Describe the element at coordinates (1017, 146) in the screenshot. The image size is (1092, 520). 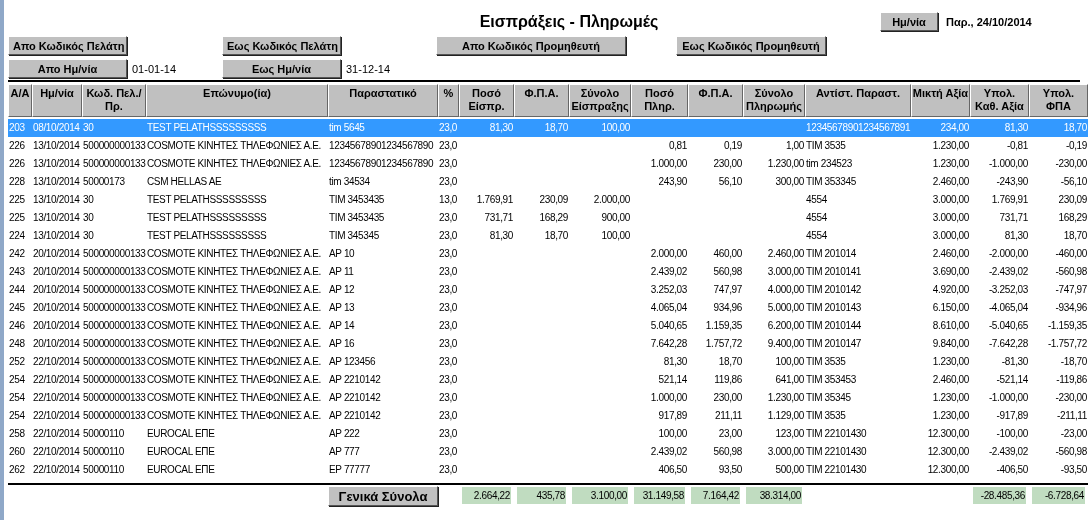
I see `table-cell-text: -0,81` at that location.